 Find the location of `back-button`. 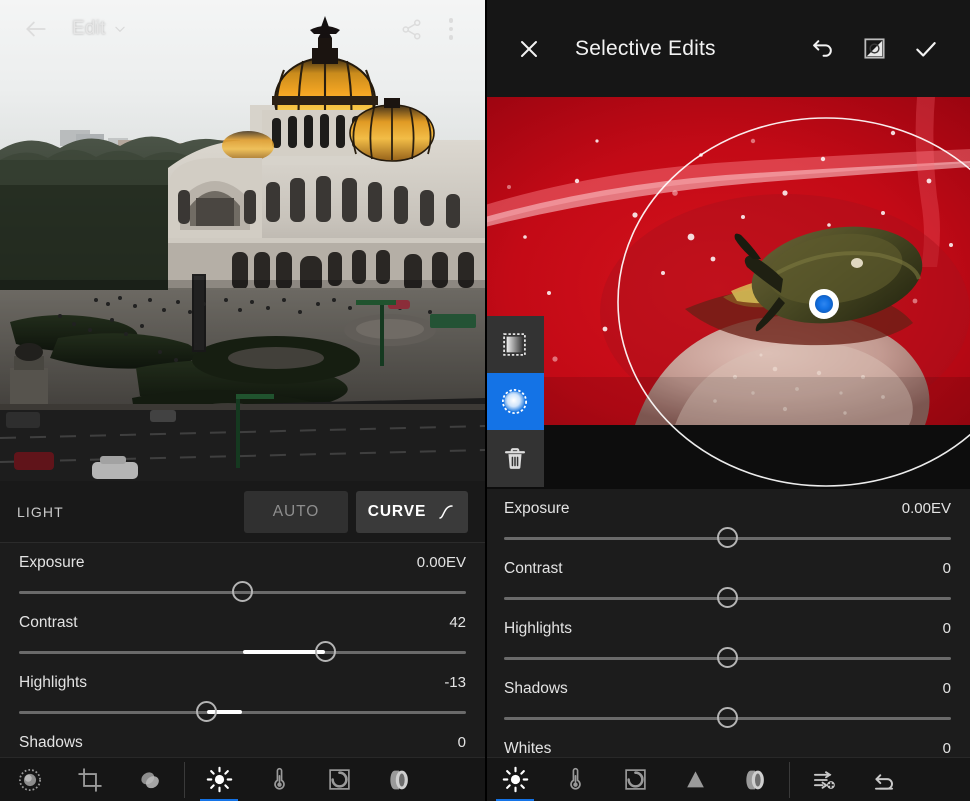

back-button is located at coordinates (36, 29).